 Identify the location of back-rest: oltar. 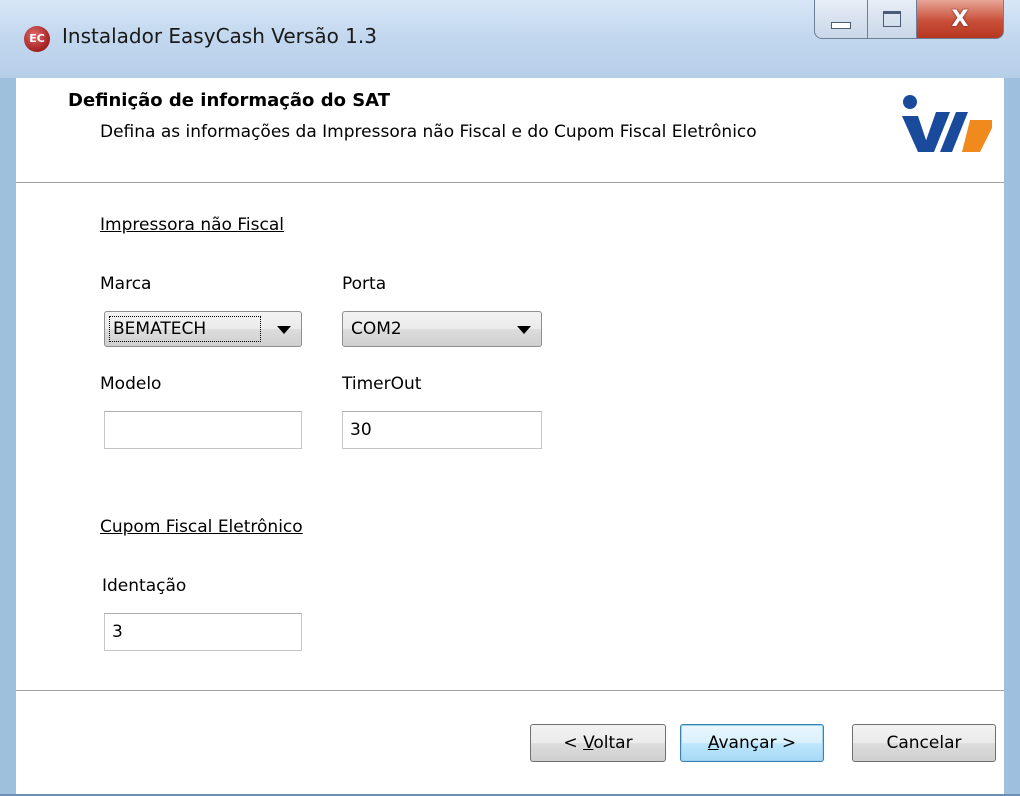
(613, 743).